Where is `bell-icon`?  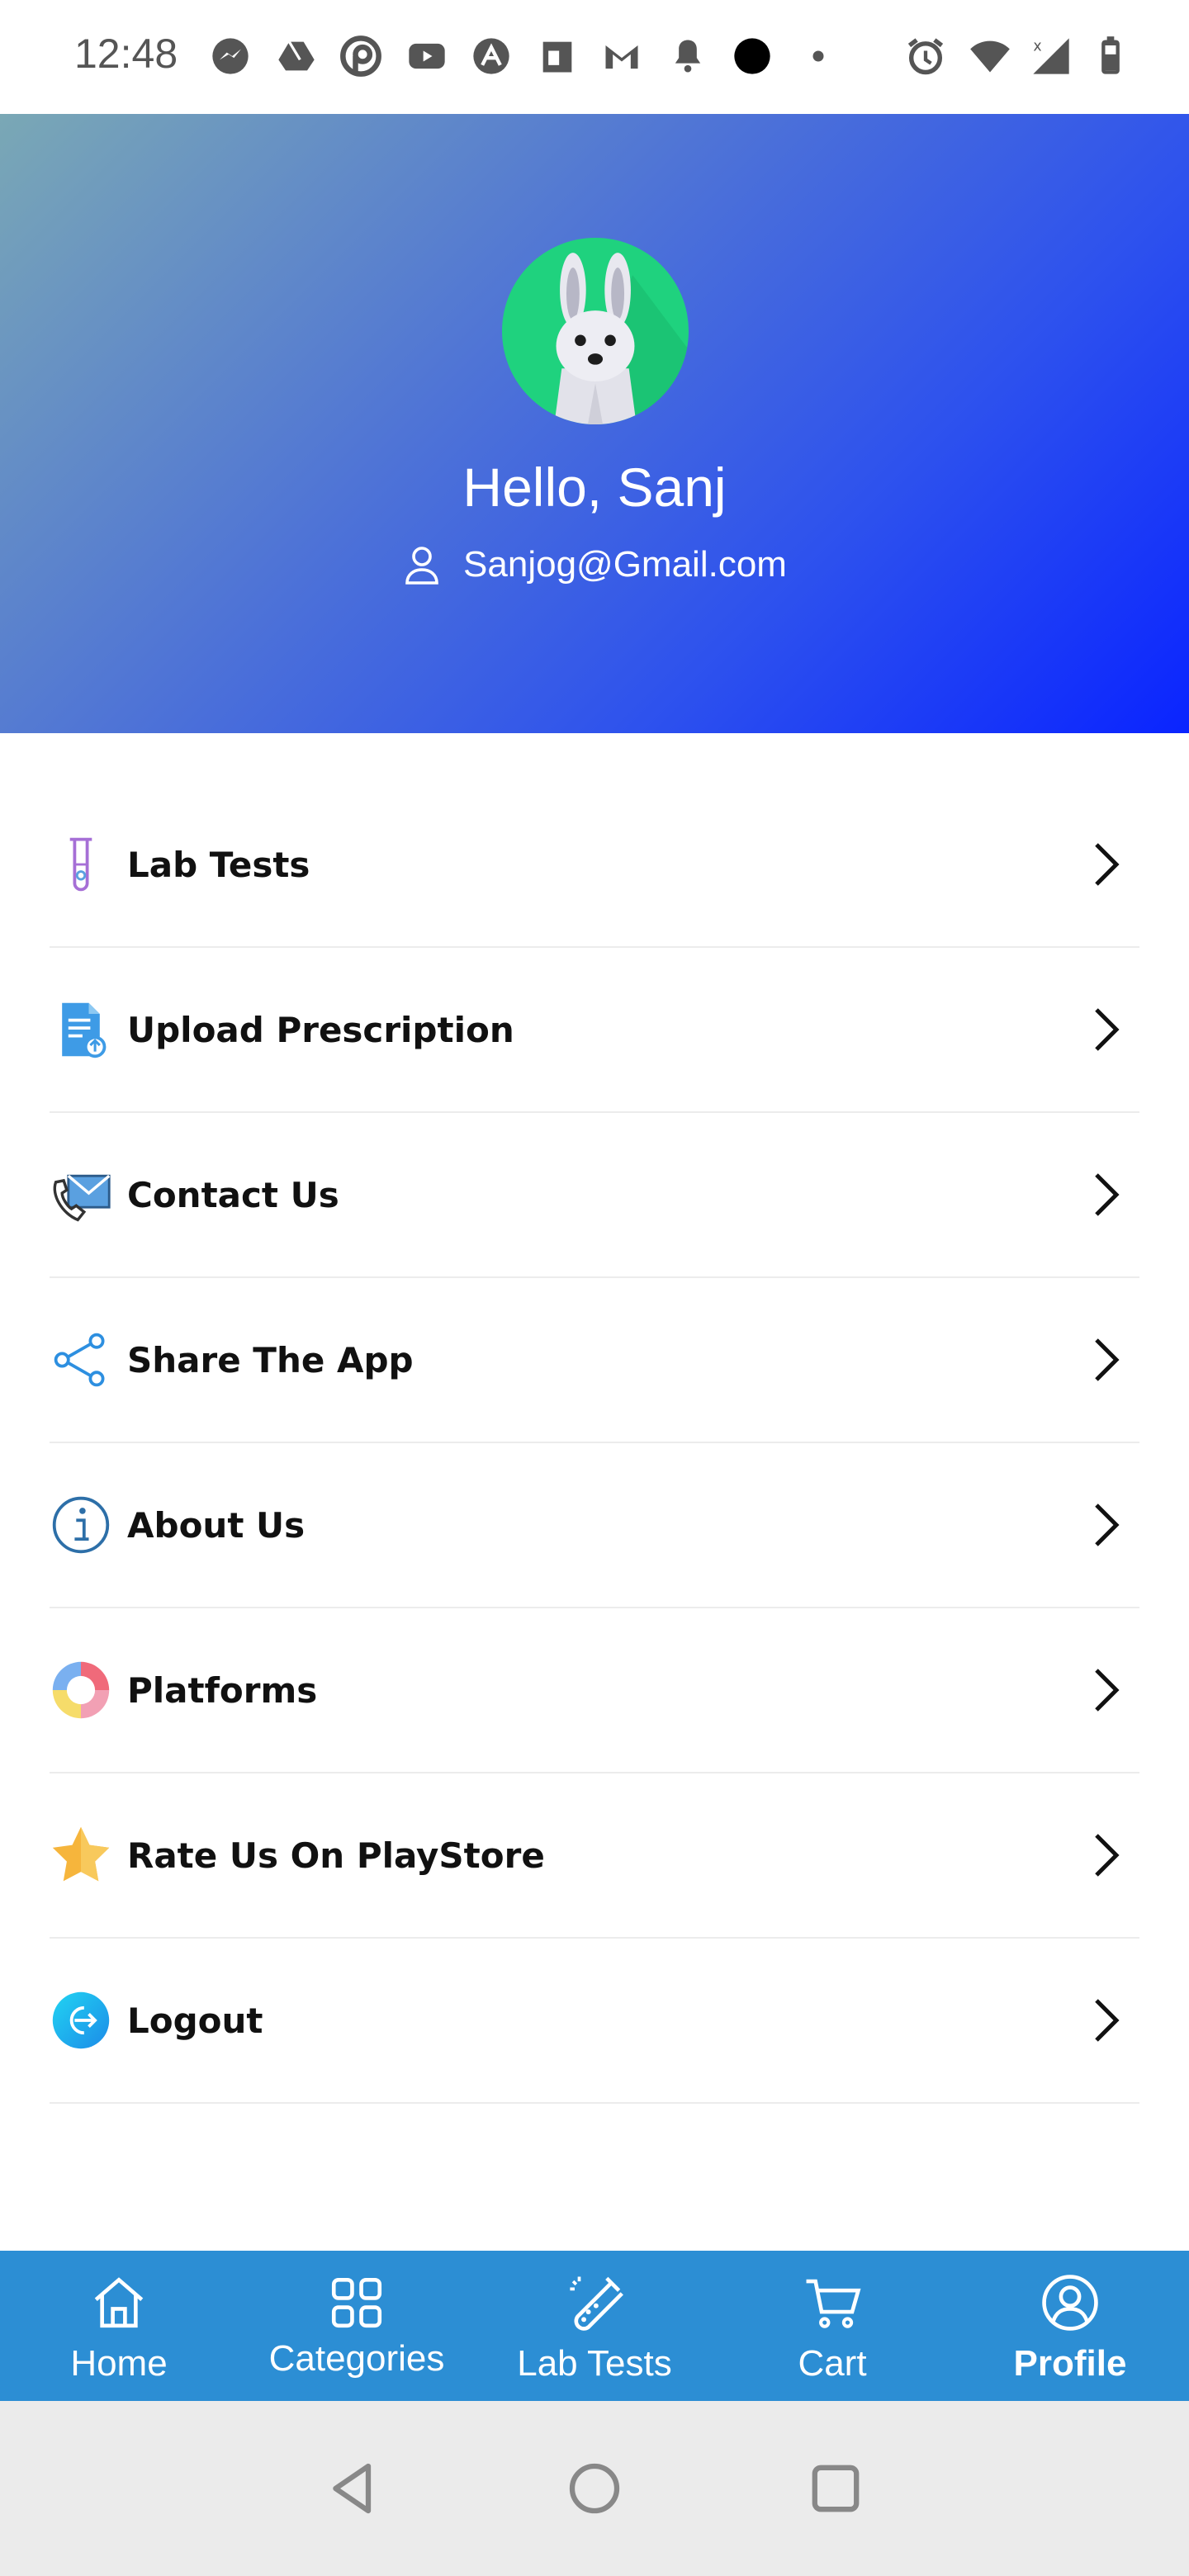 bell-icon is located at coordinates (688, 56).